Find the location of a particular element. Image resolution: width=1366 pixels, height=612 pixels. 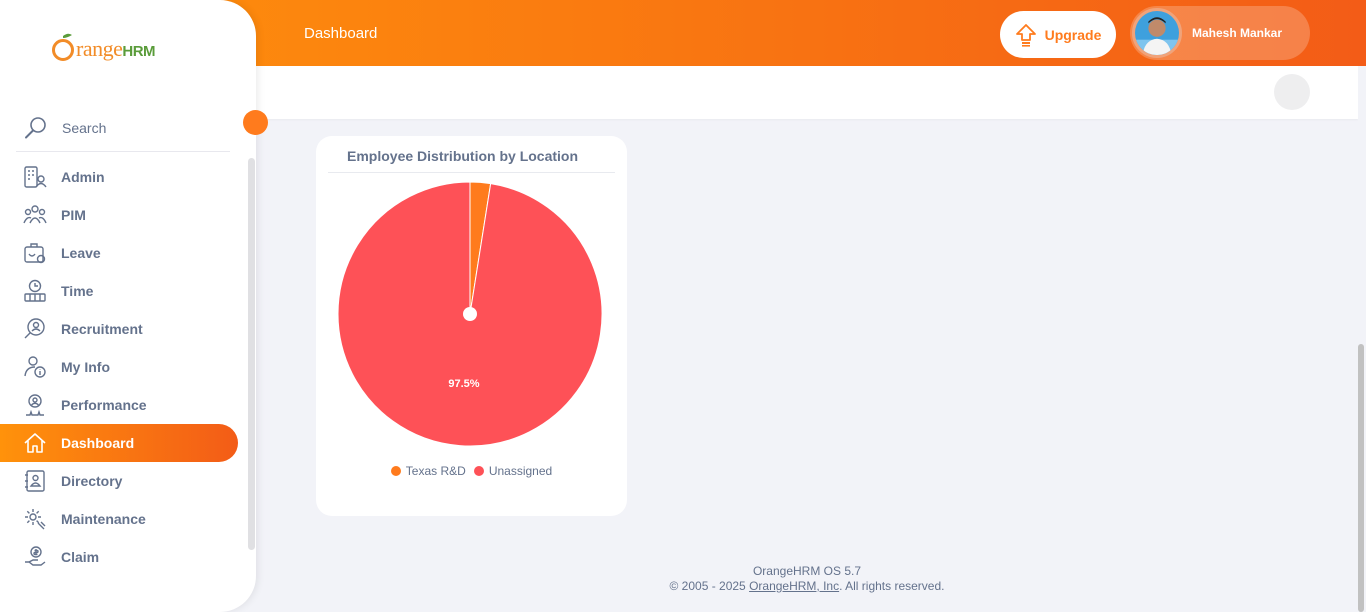

pie-center-dot is located at coordinates (470, 314).